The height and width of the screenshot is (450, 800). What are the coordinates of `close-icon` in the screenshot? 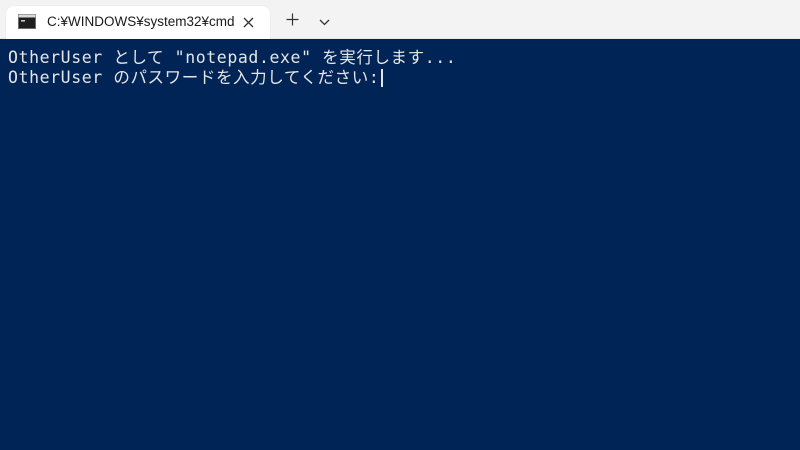 It's located at (248, 22).